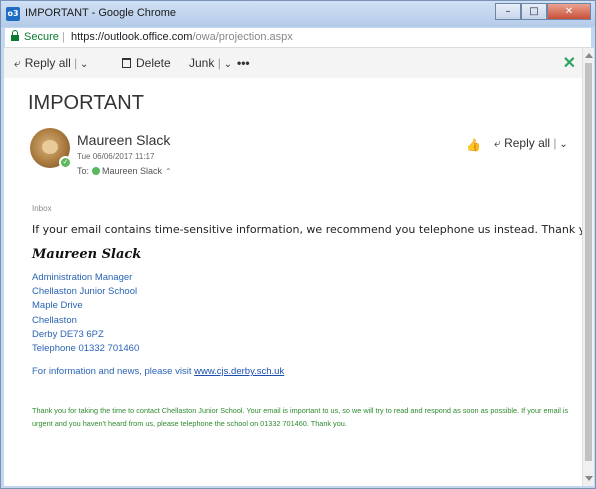 The width and height of the screenshot is (596, 489). I want to click on delete-label: Delete, so click(153, 63).